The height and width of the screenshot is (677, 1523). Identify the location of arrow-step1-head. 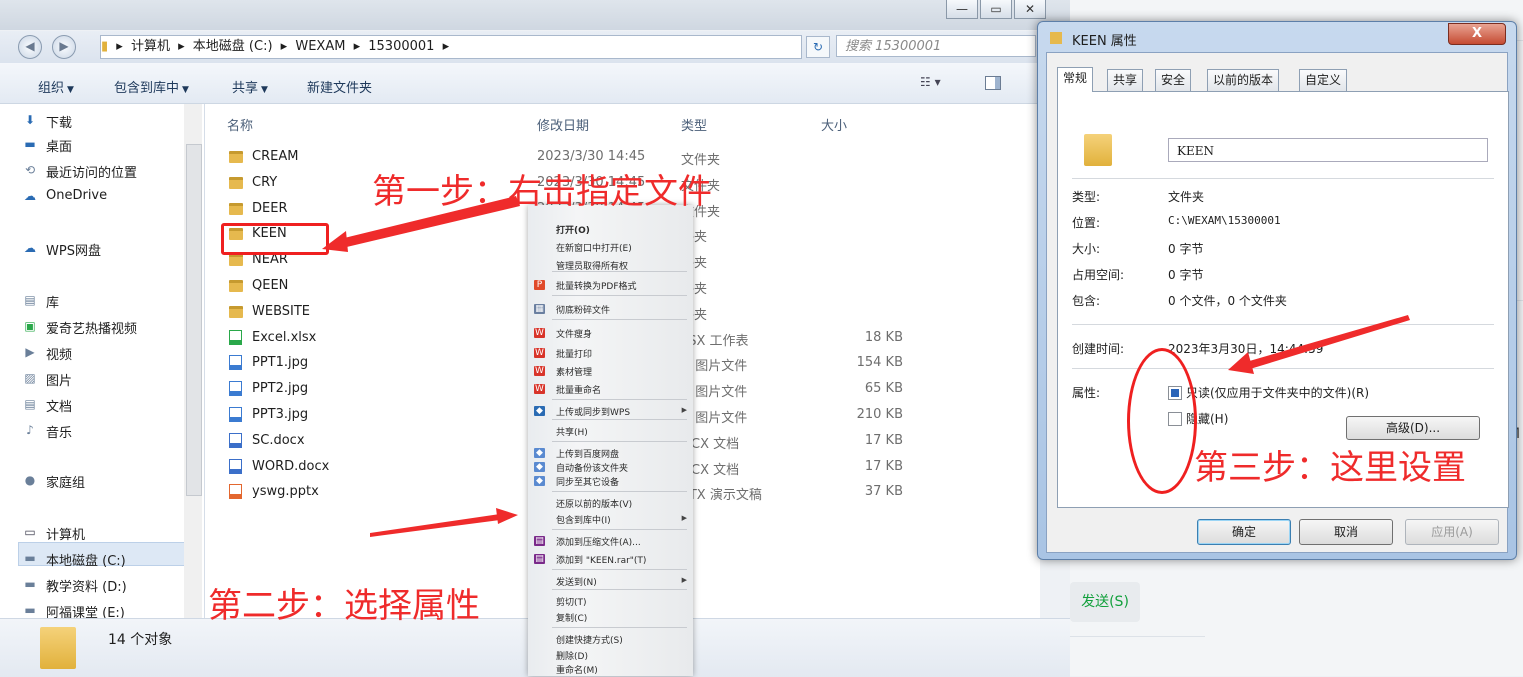
(335, 241).